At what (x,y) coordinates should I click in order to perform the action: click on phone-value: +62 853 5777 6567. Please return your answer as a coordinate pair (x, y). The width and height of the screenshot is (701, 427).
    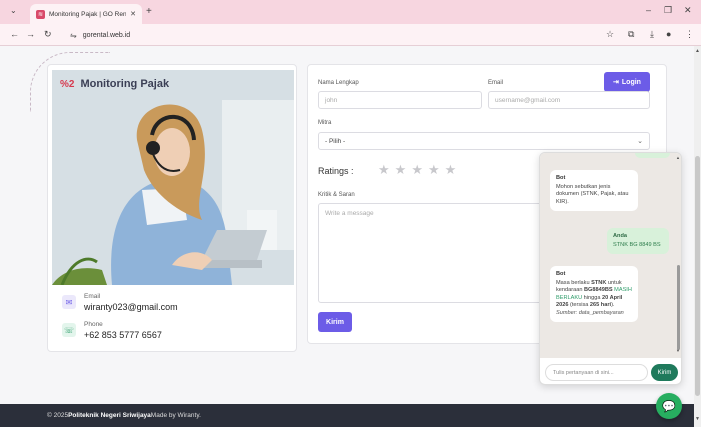
    Looking at the image, I should click on (123, 335).